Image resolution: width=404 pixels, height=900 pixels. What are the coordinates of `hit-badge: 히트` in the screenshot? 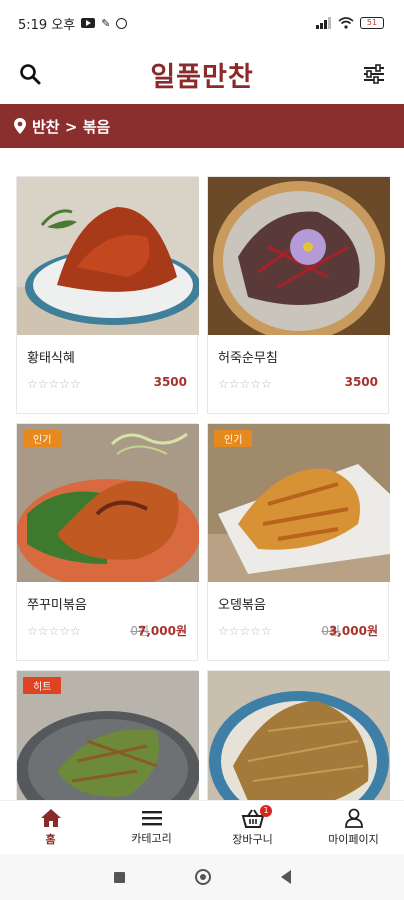 It's located at (42, 685).